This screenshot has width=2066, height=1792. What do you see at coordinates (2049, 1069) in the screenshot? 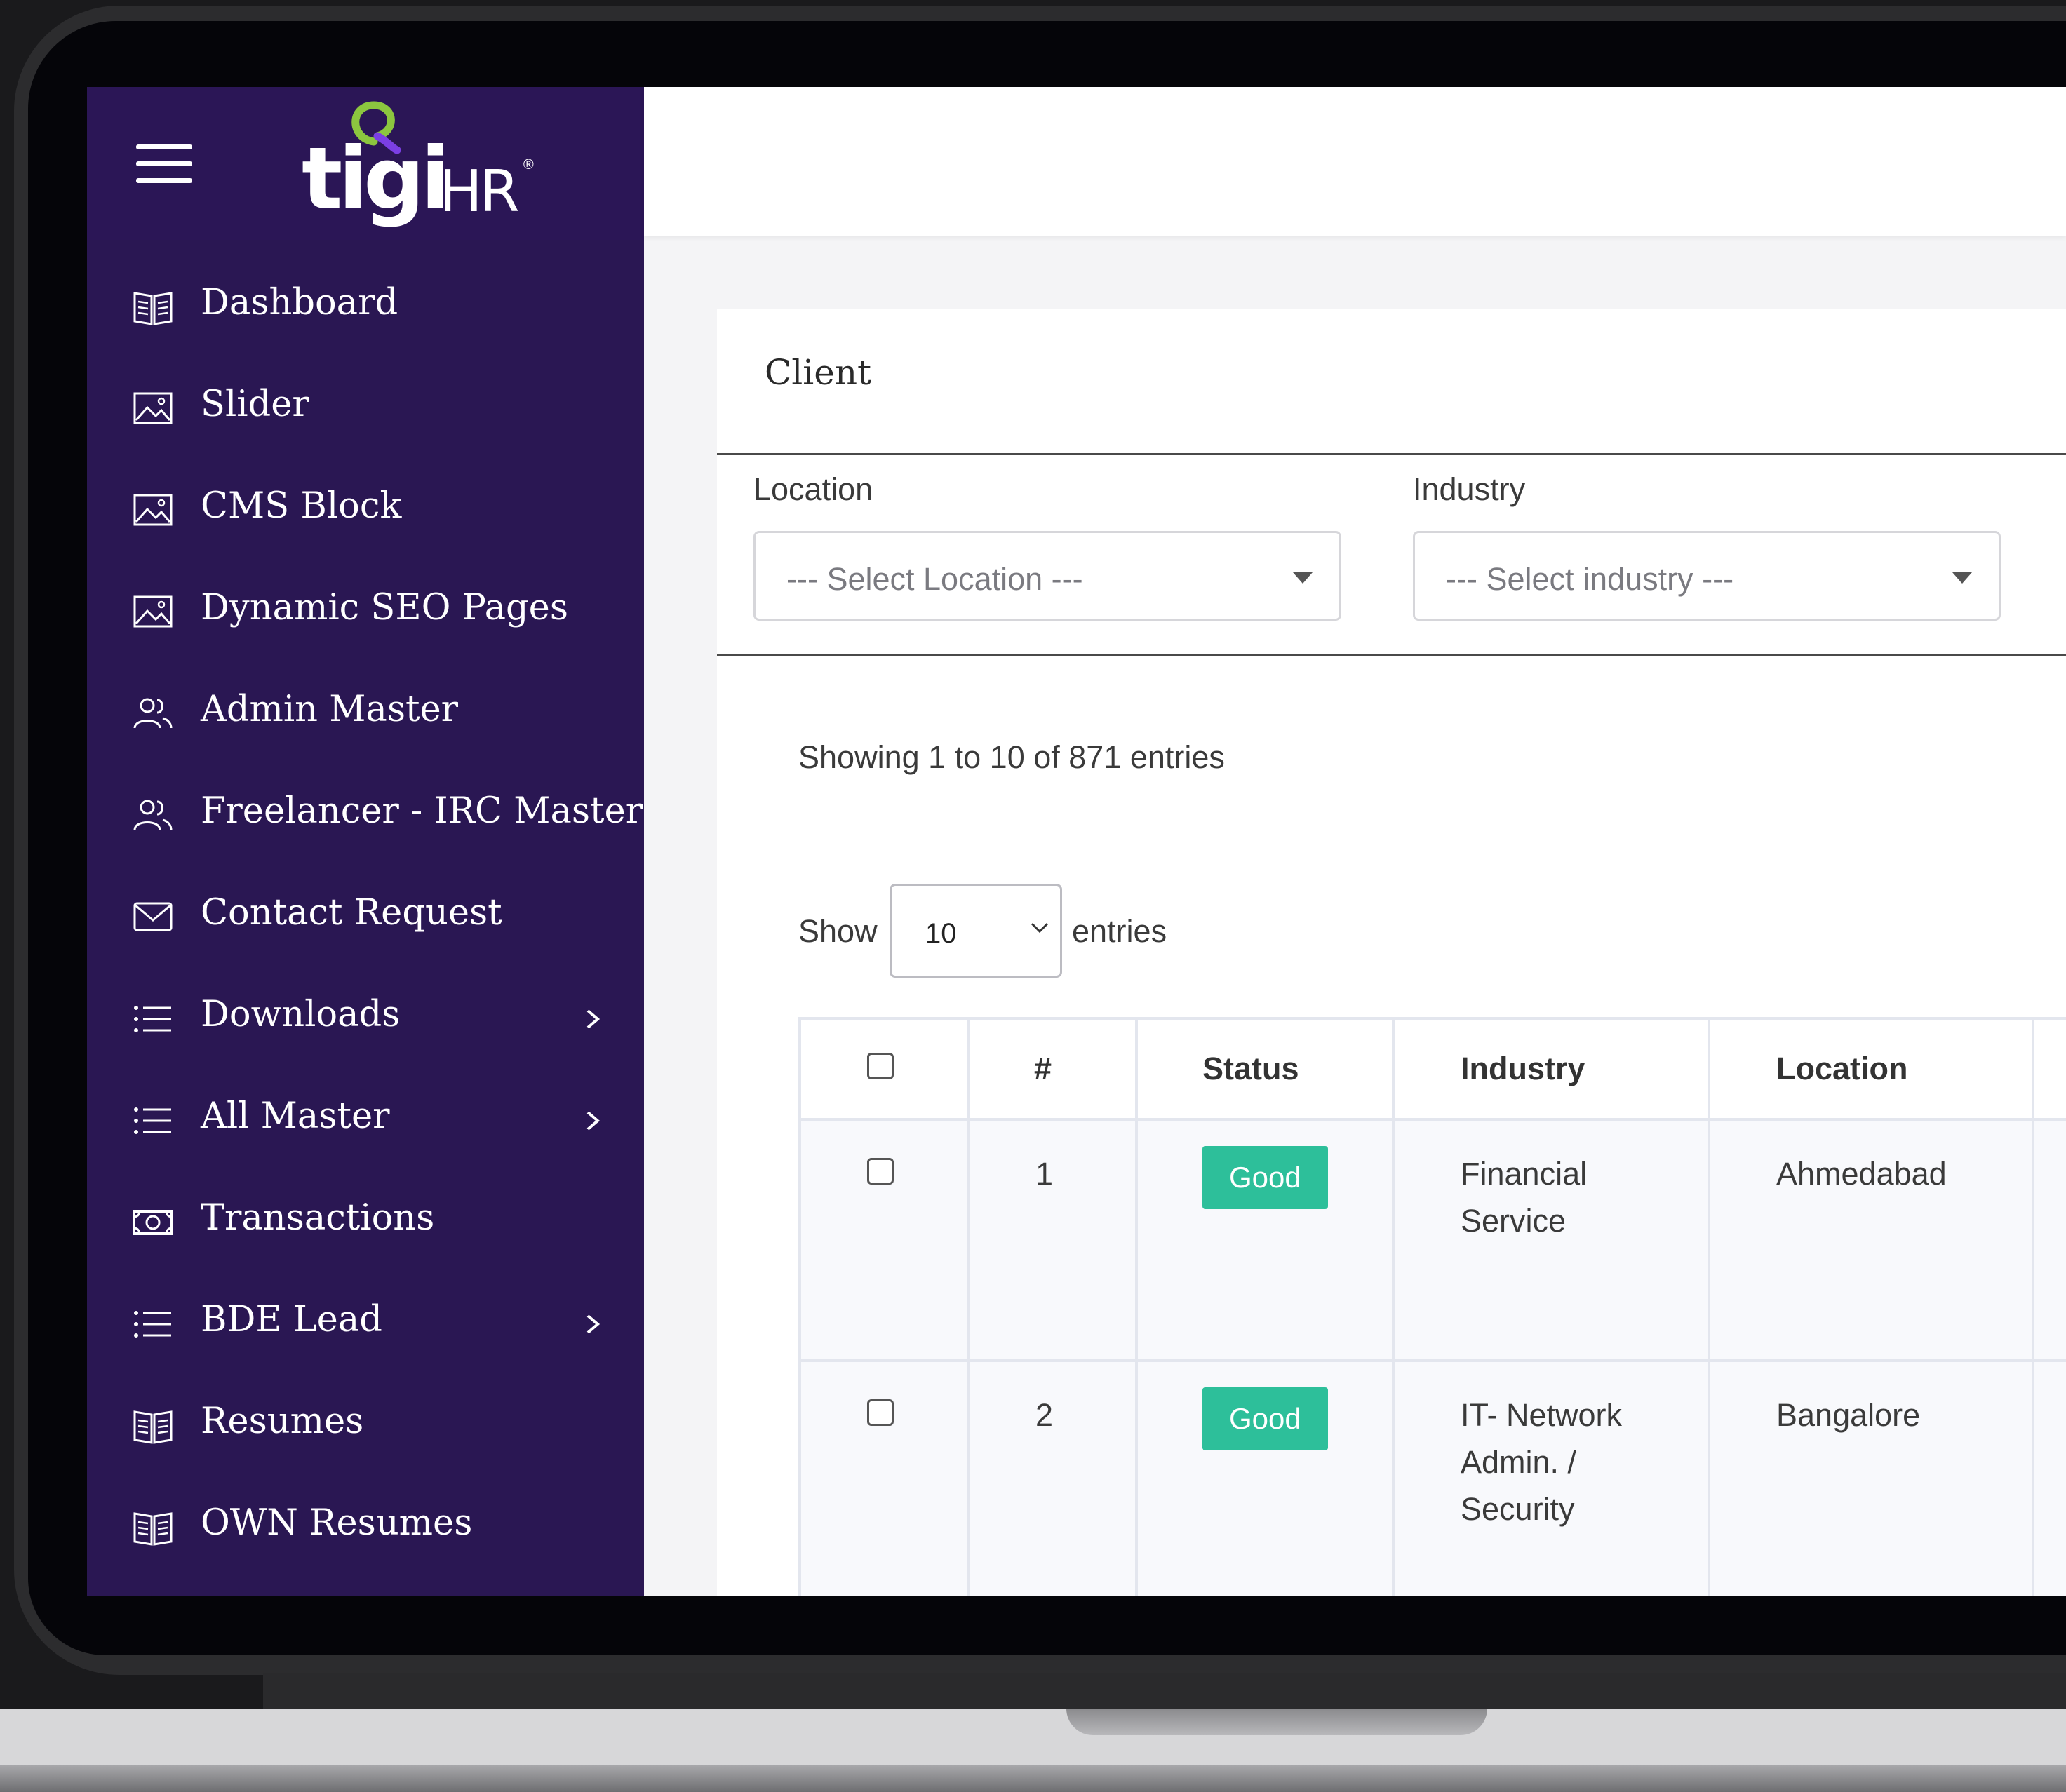
I see `column-header-next` at bounding box center [2049, 1069].